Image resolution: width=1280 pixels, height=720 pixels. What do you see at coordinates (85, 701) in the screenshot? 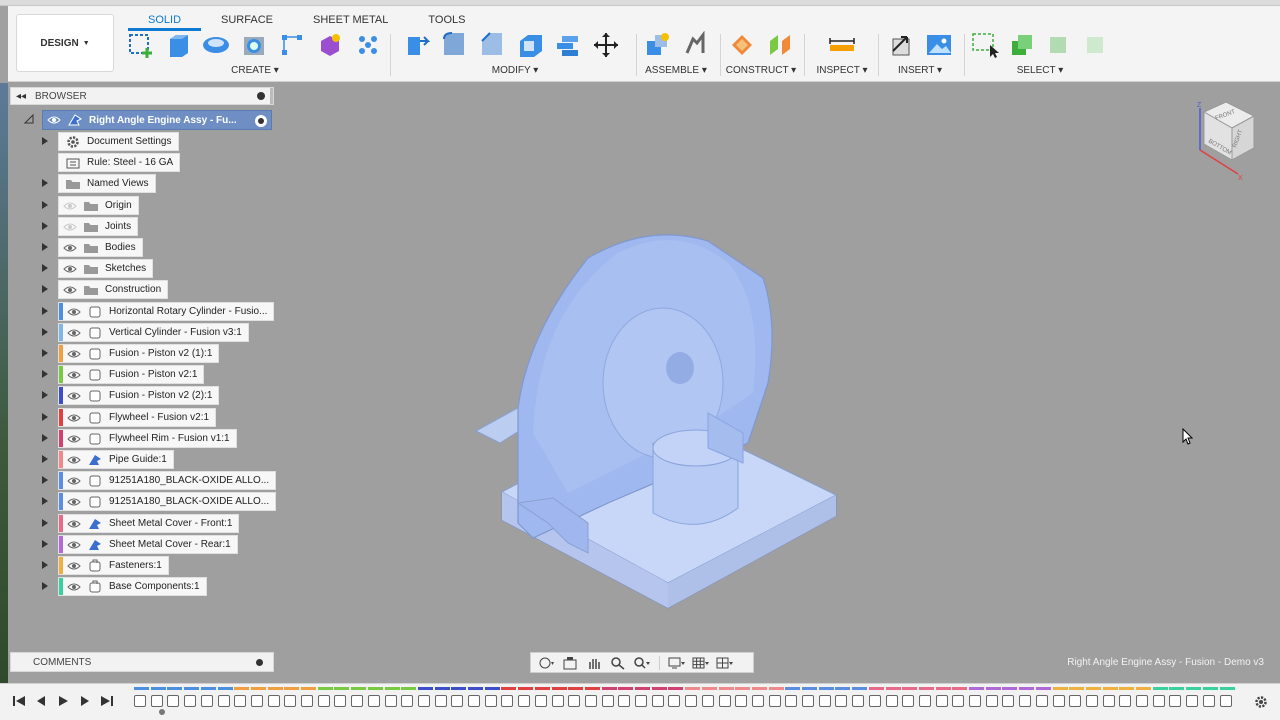
I see `step-forward-icon` at bounding box center [85, 701].